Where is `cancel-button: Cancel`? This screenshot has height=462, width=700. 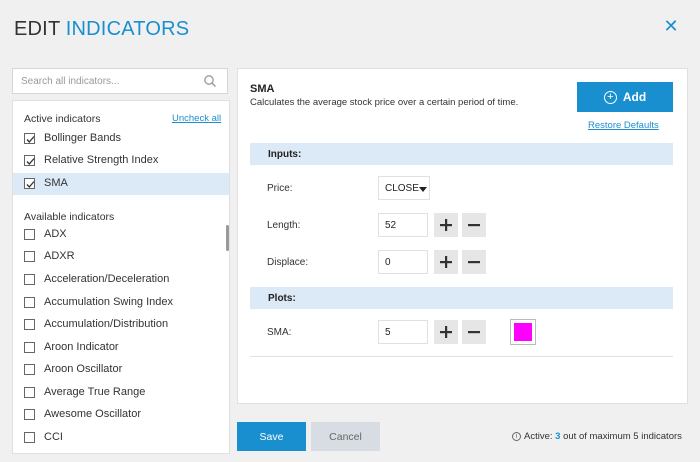
cancel-button: Cancel is located at coordinates (345, 436).